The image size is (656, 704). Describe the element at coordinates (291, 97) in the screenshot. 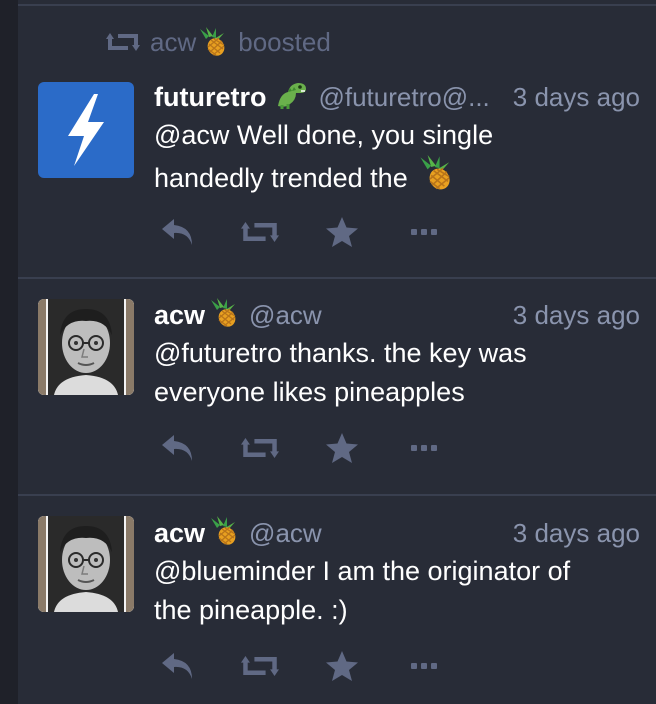

I see `dinosaur-emoji-icon` at that location.